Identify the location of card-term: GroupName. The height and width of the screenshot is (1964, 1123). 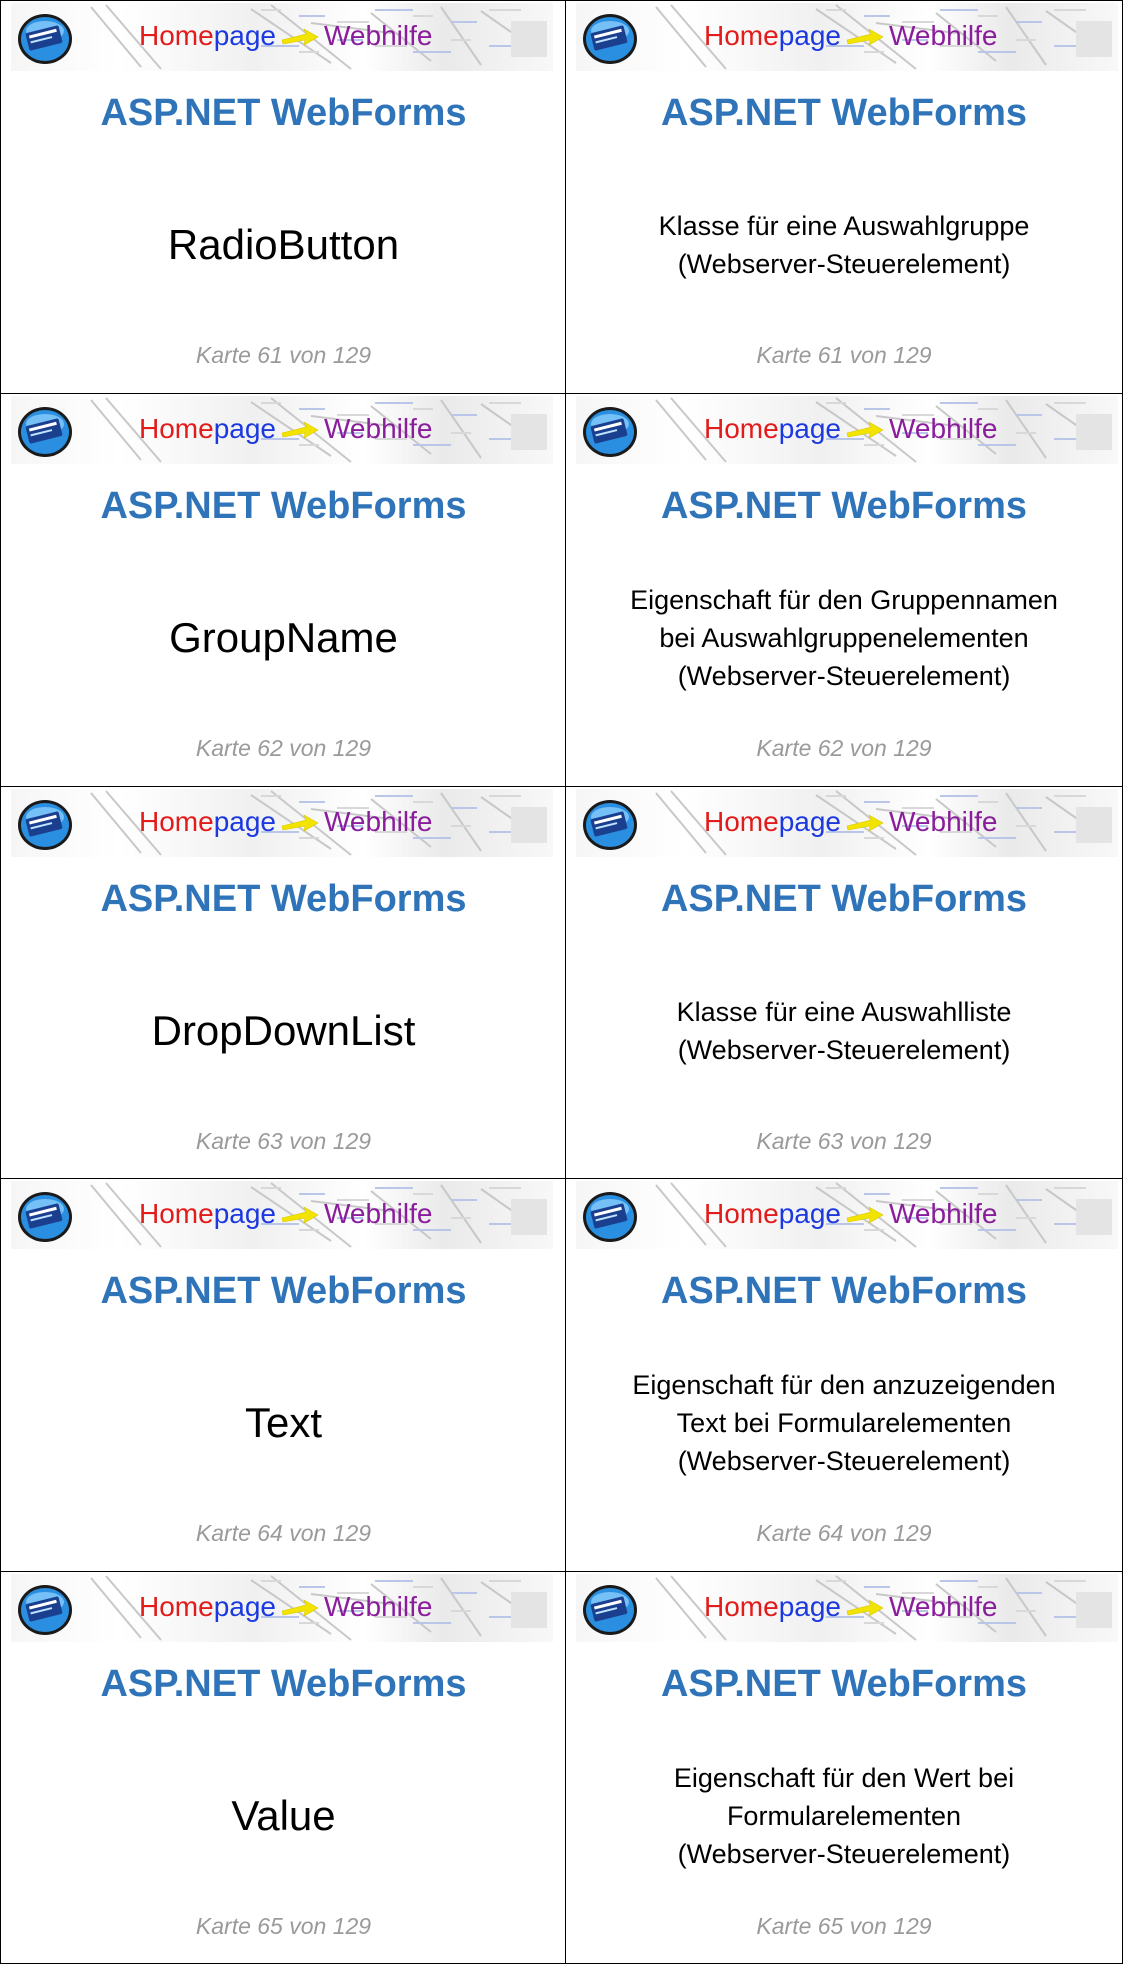
(283, 637).